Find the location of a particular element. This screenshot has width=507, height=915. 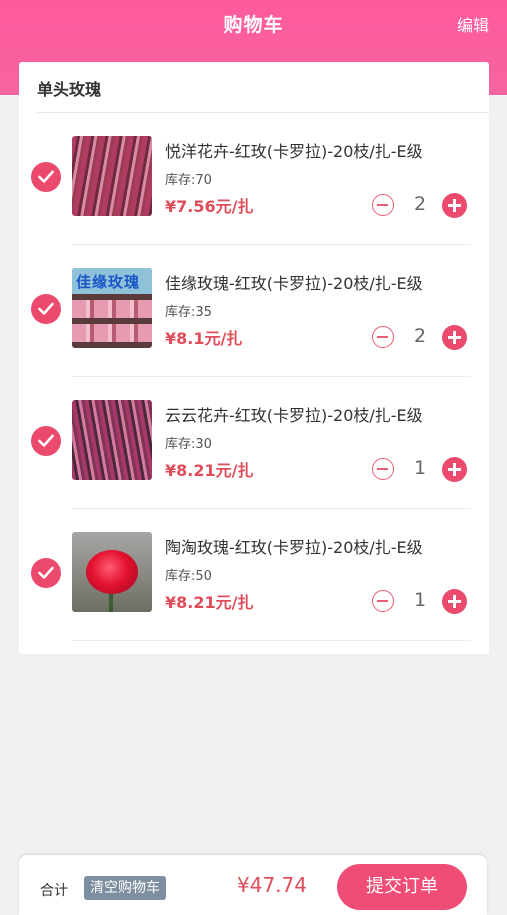

price-label: ¥8.1元/扎 is located at coordinates (204, 338).